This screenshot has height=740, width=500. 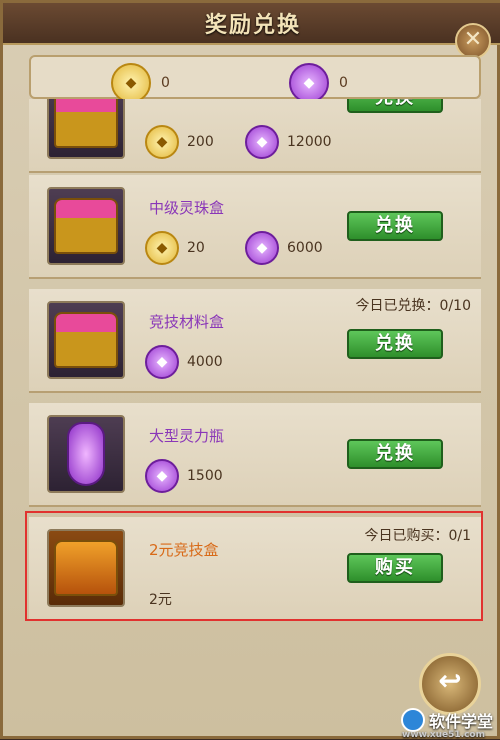 What do you see at coordinates (255, 455) in the screenshot?
I see `list-item: 大型灵力瓶 ◆ 1500 兑换` at bounding box center [255, 455].